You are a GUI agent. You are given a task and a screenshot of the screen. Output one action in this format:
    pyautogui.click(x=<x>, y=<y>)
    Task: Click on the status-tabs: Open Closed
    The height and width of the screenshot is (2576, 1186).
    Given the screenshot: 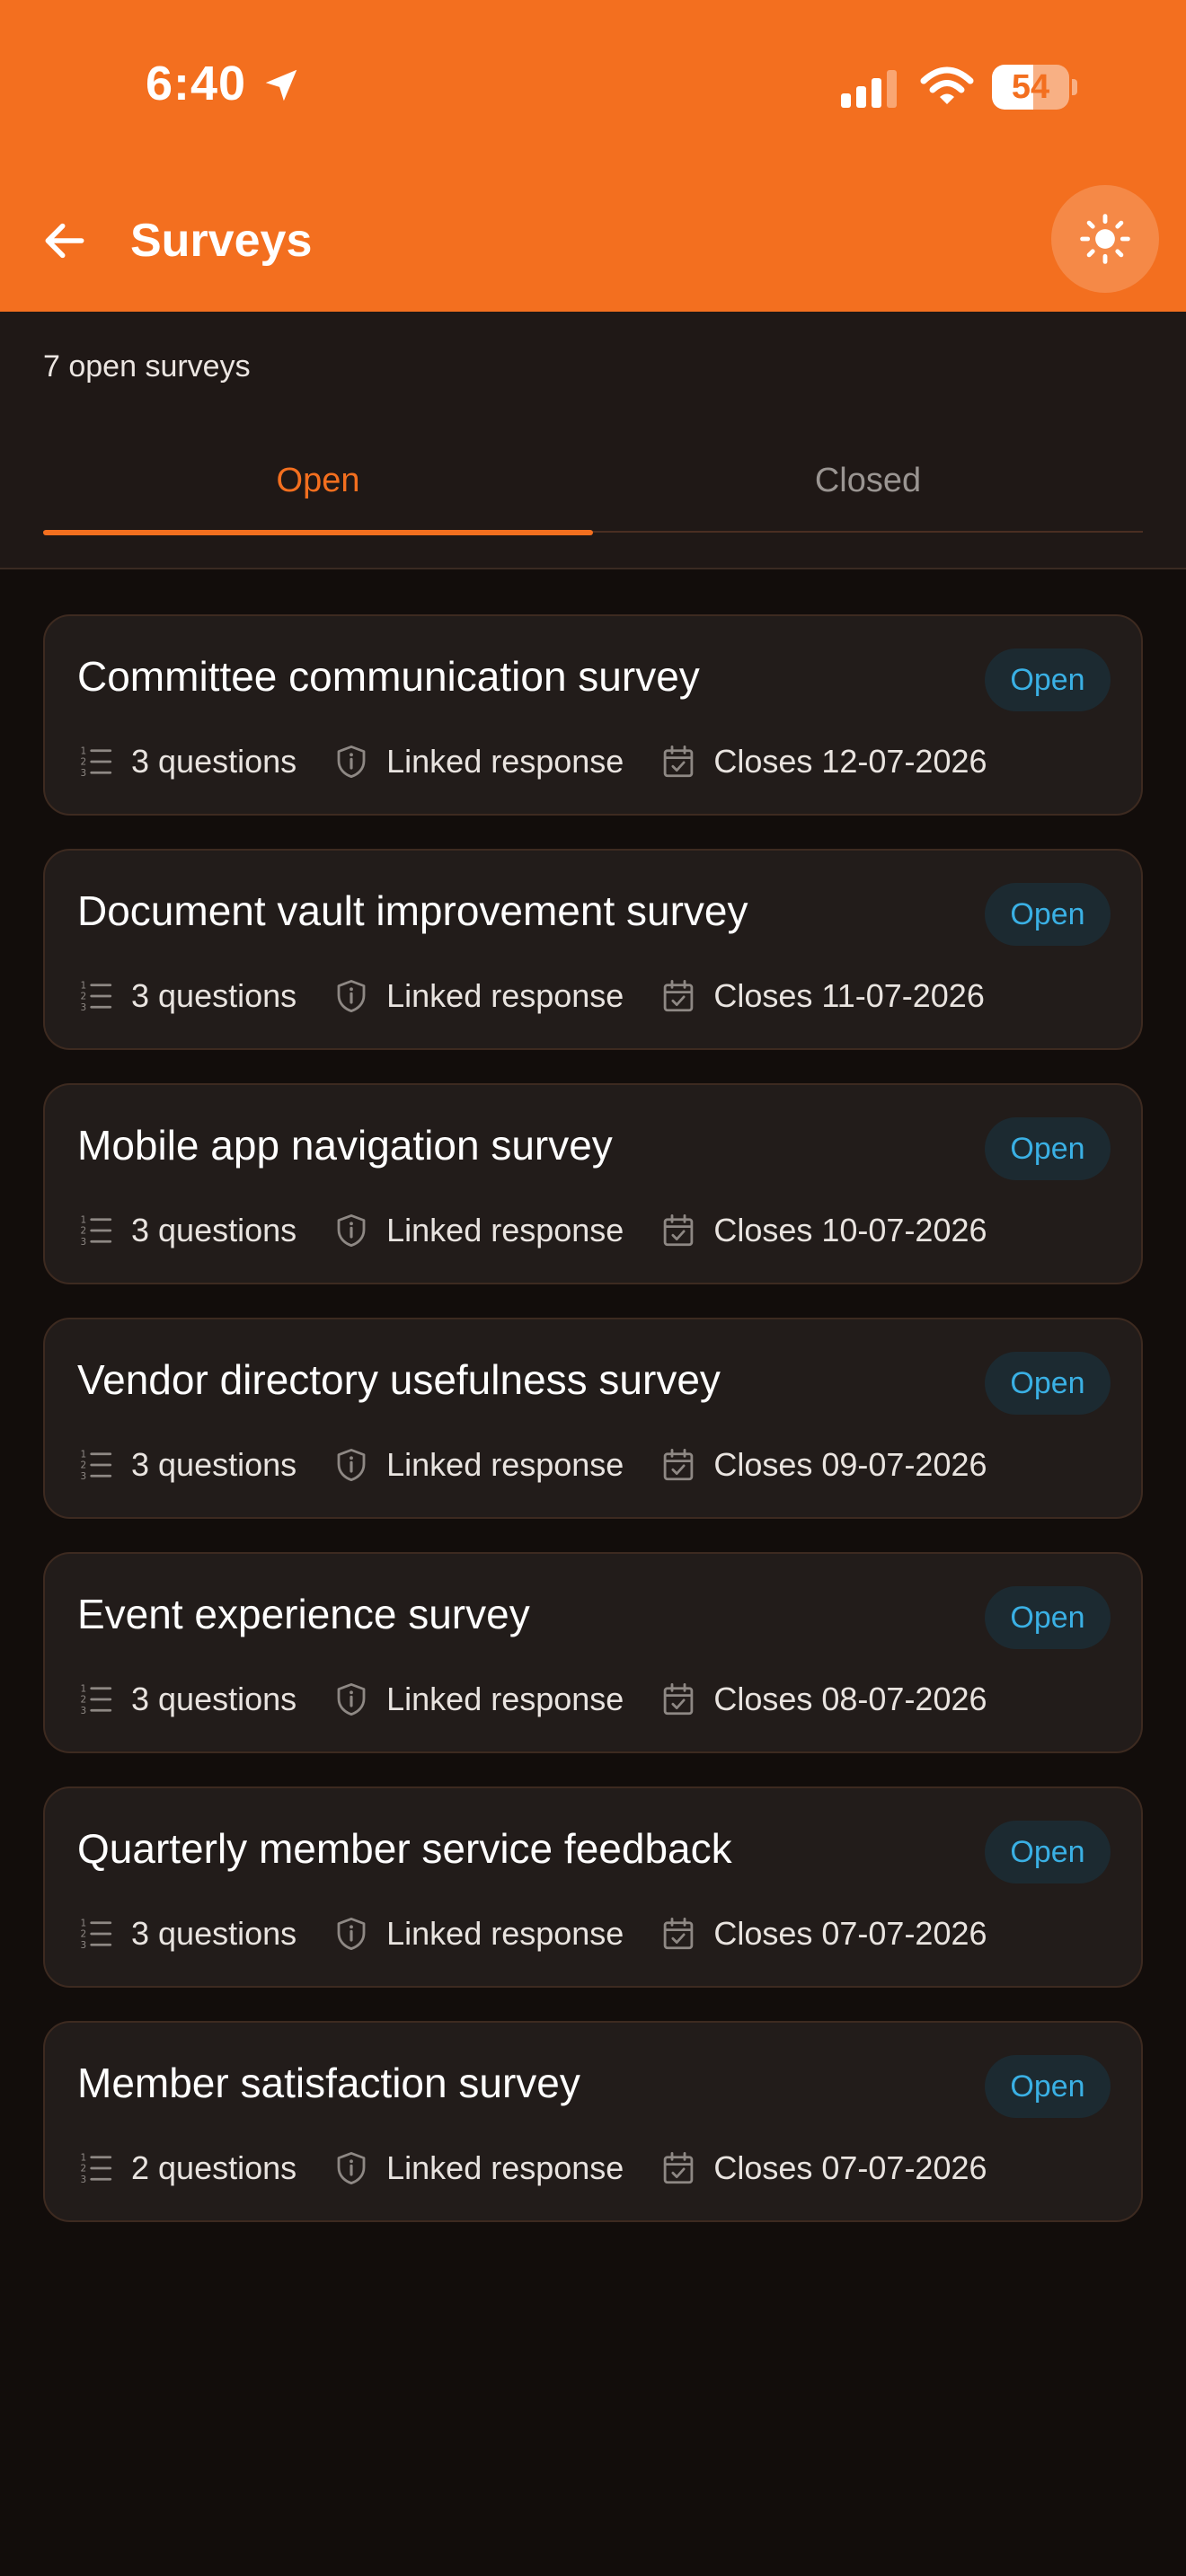 What is the action you would take?
    pyautogui.click(x=593, y=481)
    